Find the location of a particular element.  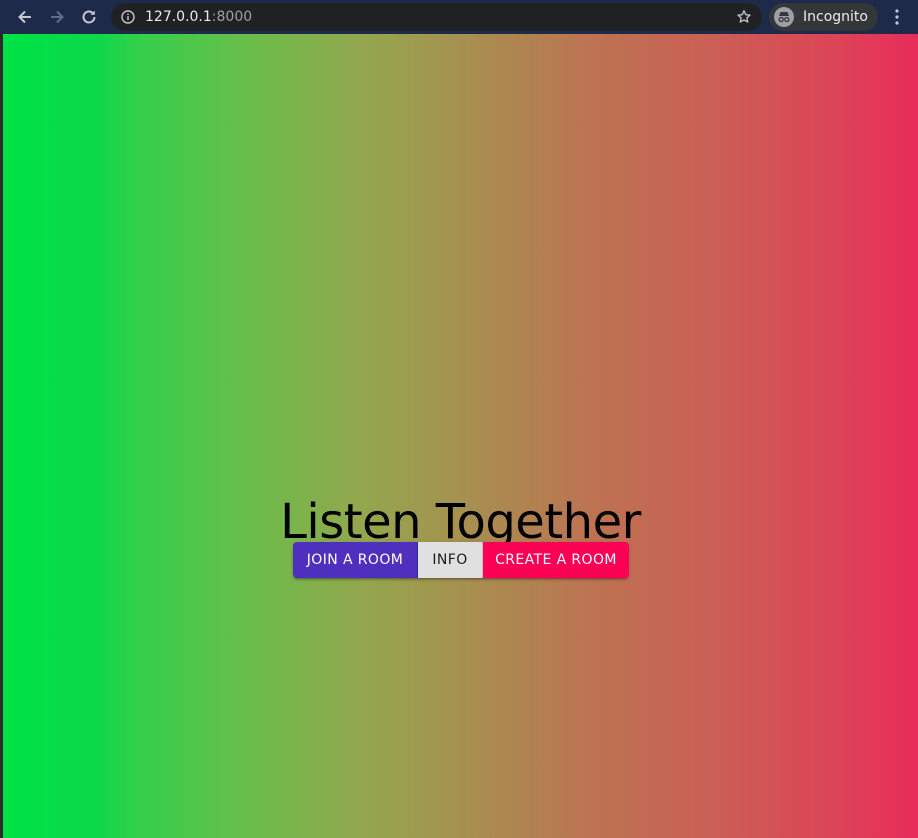

url-port: :8000 is located at coordinates (232, 17).